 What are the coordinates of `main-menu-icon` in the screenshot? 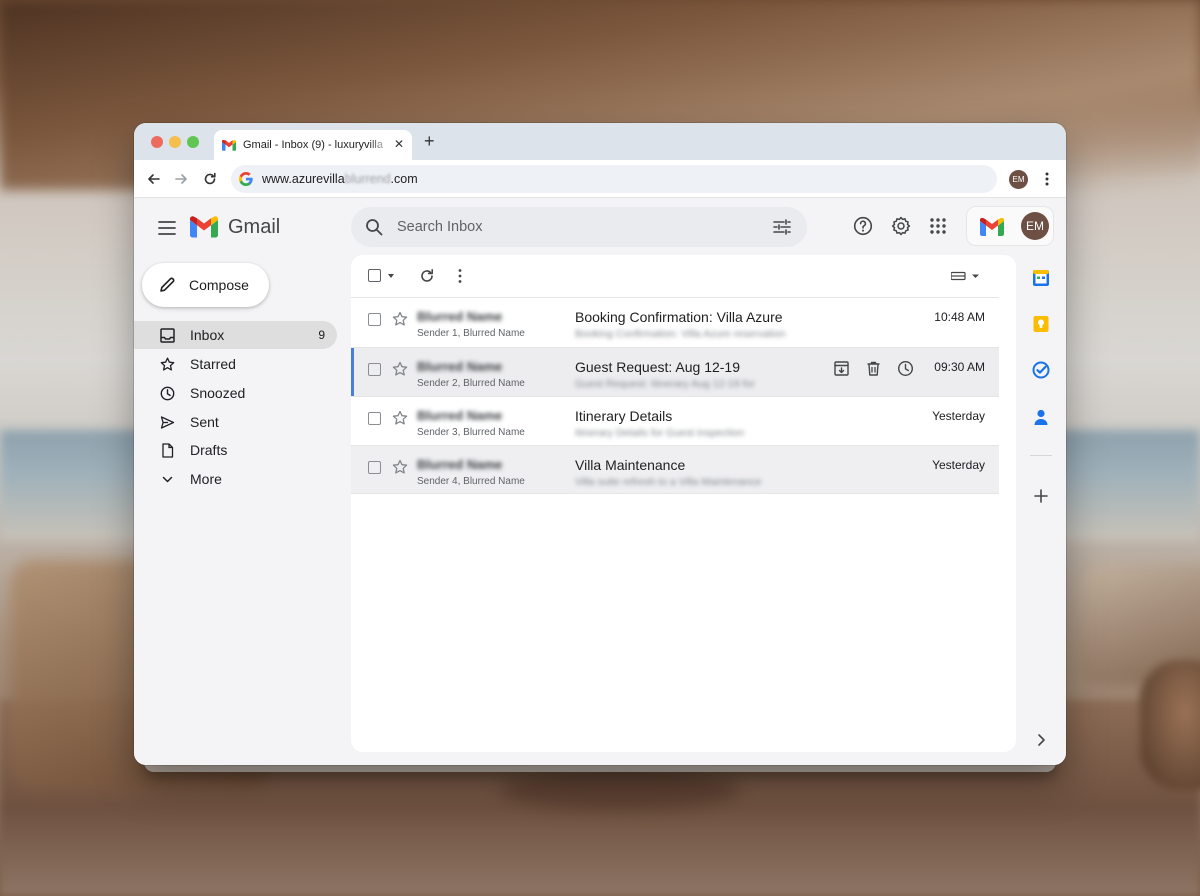 It's located at (167, 228).